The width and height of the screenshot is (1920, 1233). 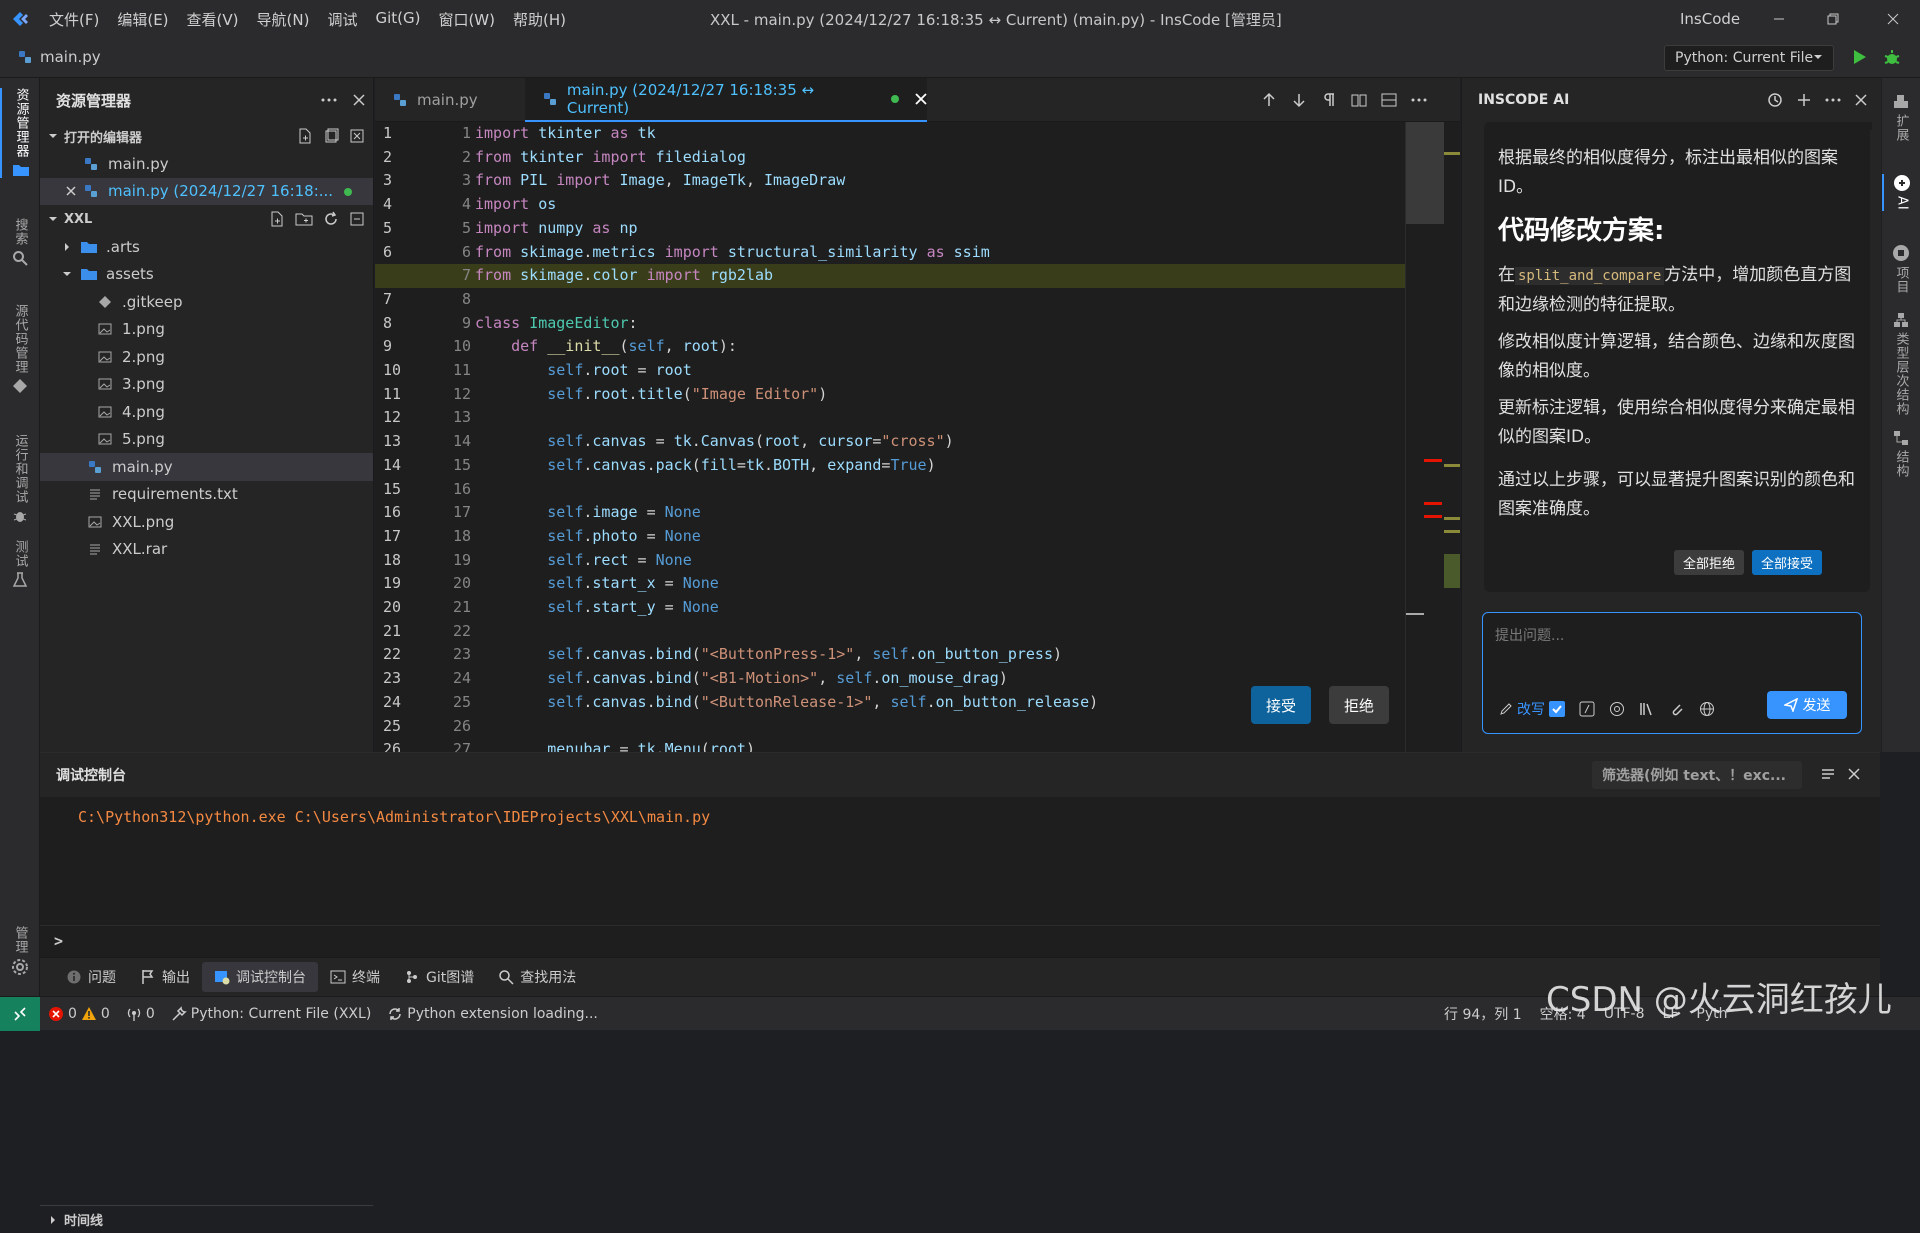 I want to click on new-folder-icon, so click(x=304, y=219).